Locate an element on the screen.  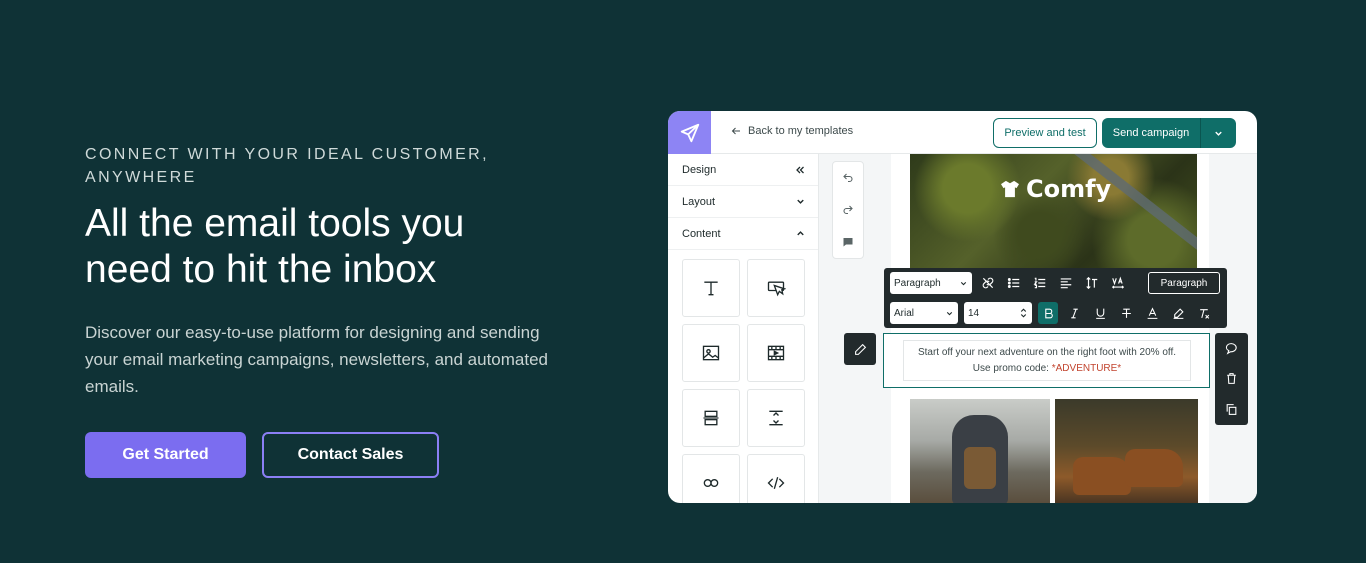
font-size-stepper: 14 is located at coordinates (998, 313).